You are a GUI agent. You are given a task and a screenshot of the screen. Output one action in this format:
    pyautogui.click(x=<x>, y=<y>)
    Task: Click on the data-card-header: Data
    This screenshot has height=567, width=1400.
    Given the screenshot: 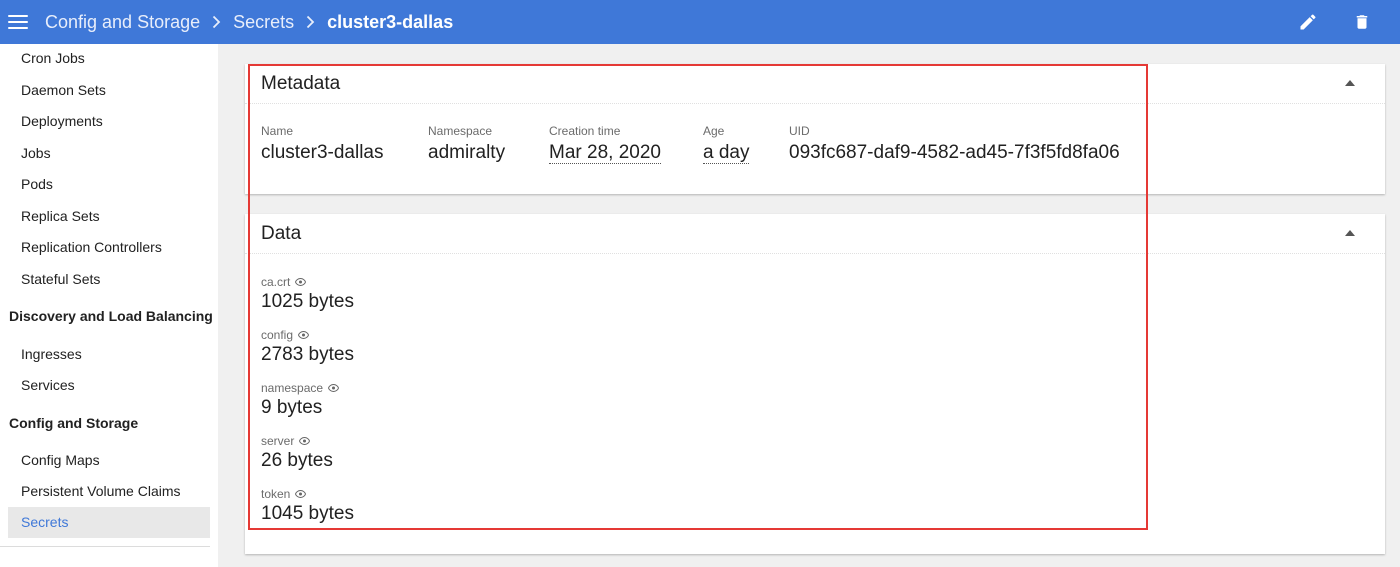 What is the action you would take?
    pyautogui.click(x=815, y=234)
    